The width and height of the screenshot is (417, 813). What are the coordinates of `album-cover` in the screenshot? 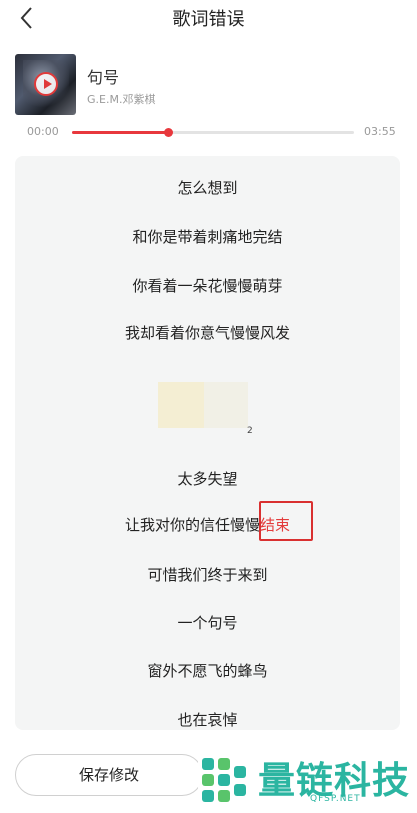 It's located at (45, 84).